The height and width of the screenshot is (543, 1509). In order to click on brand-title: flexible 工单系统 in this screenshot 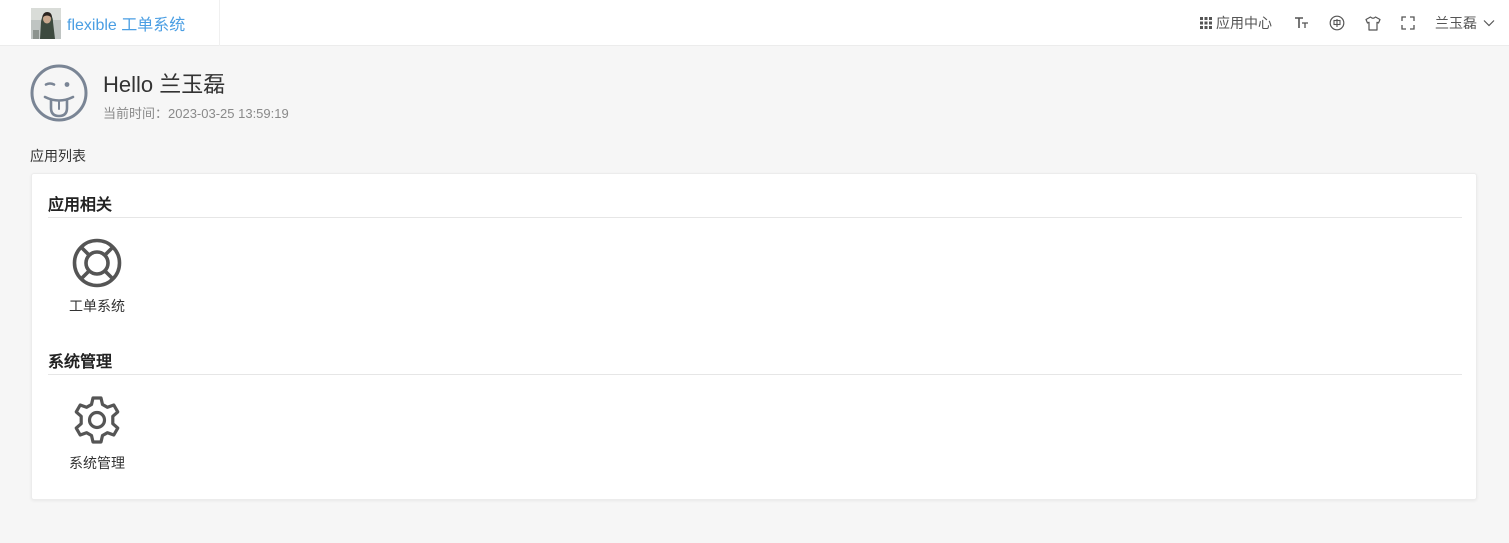, I will do `click(126, 25)`.